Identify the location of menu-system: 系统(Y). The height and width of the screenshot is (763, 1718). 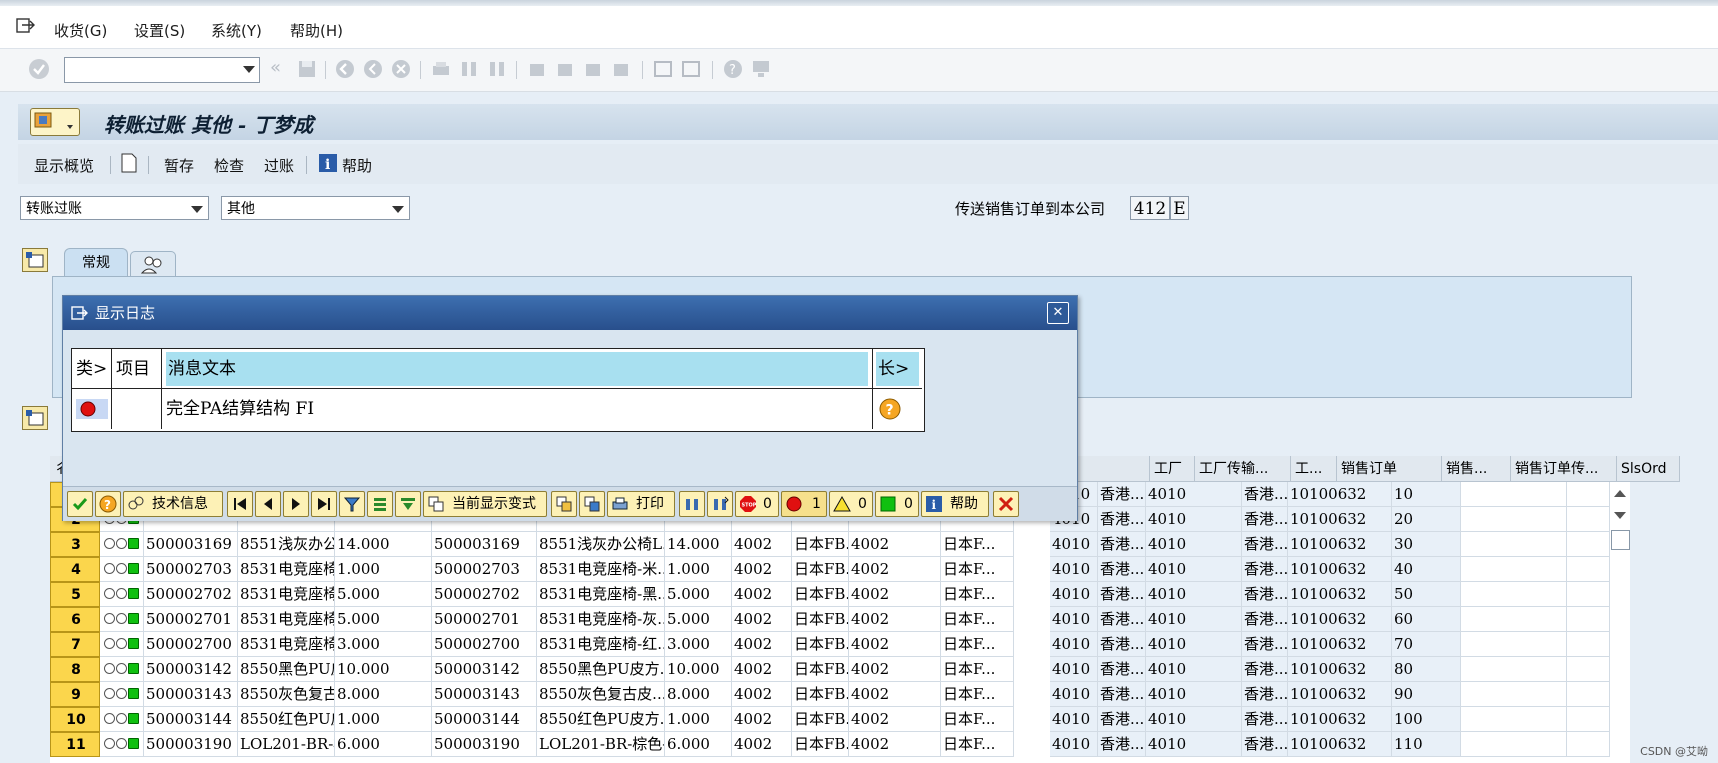
(236, 30).